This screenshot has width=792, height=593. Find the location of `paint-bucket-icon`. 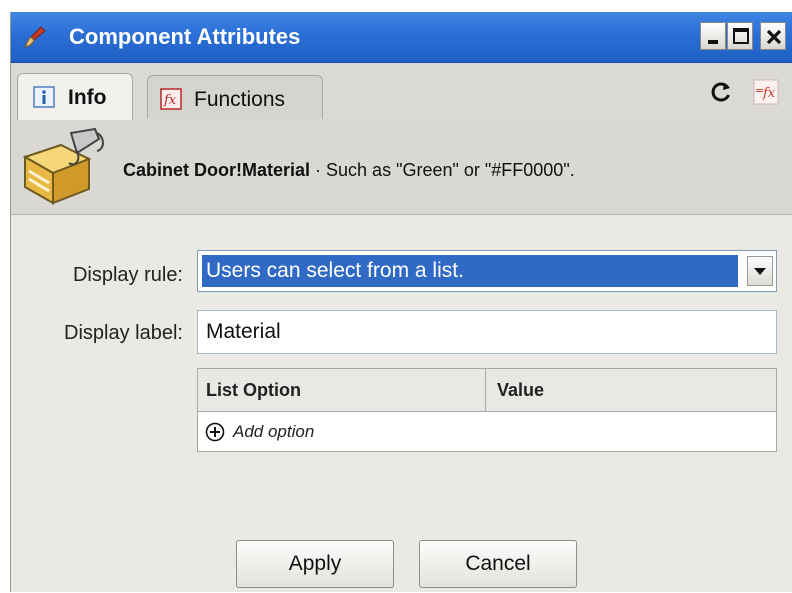

paint-bucket-icon is located at coordinates (63, 166).